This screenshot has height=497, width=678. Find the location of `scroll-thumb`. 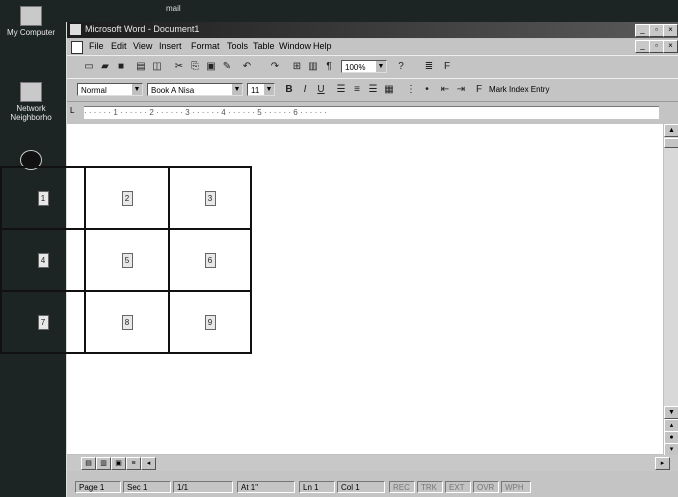

scroll-thumb is located at coordinates (671, 143).